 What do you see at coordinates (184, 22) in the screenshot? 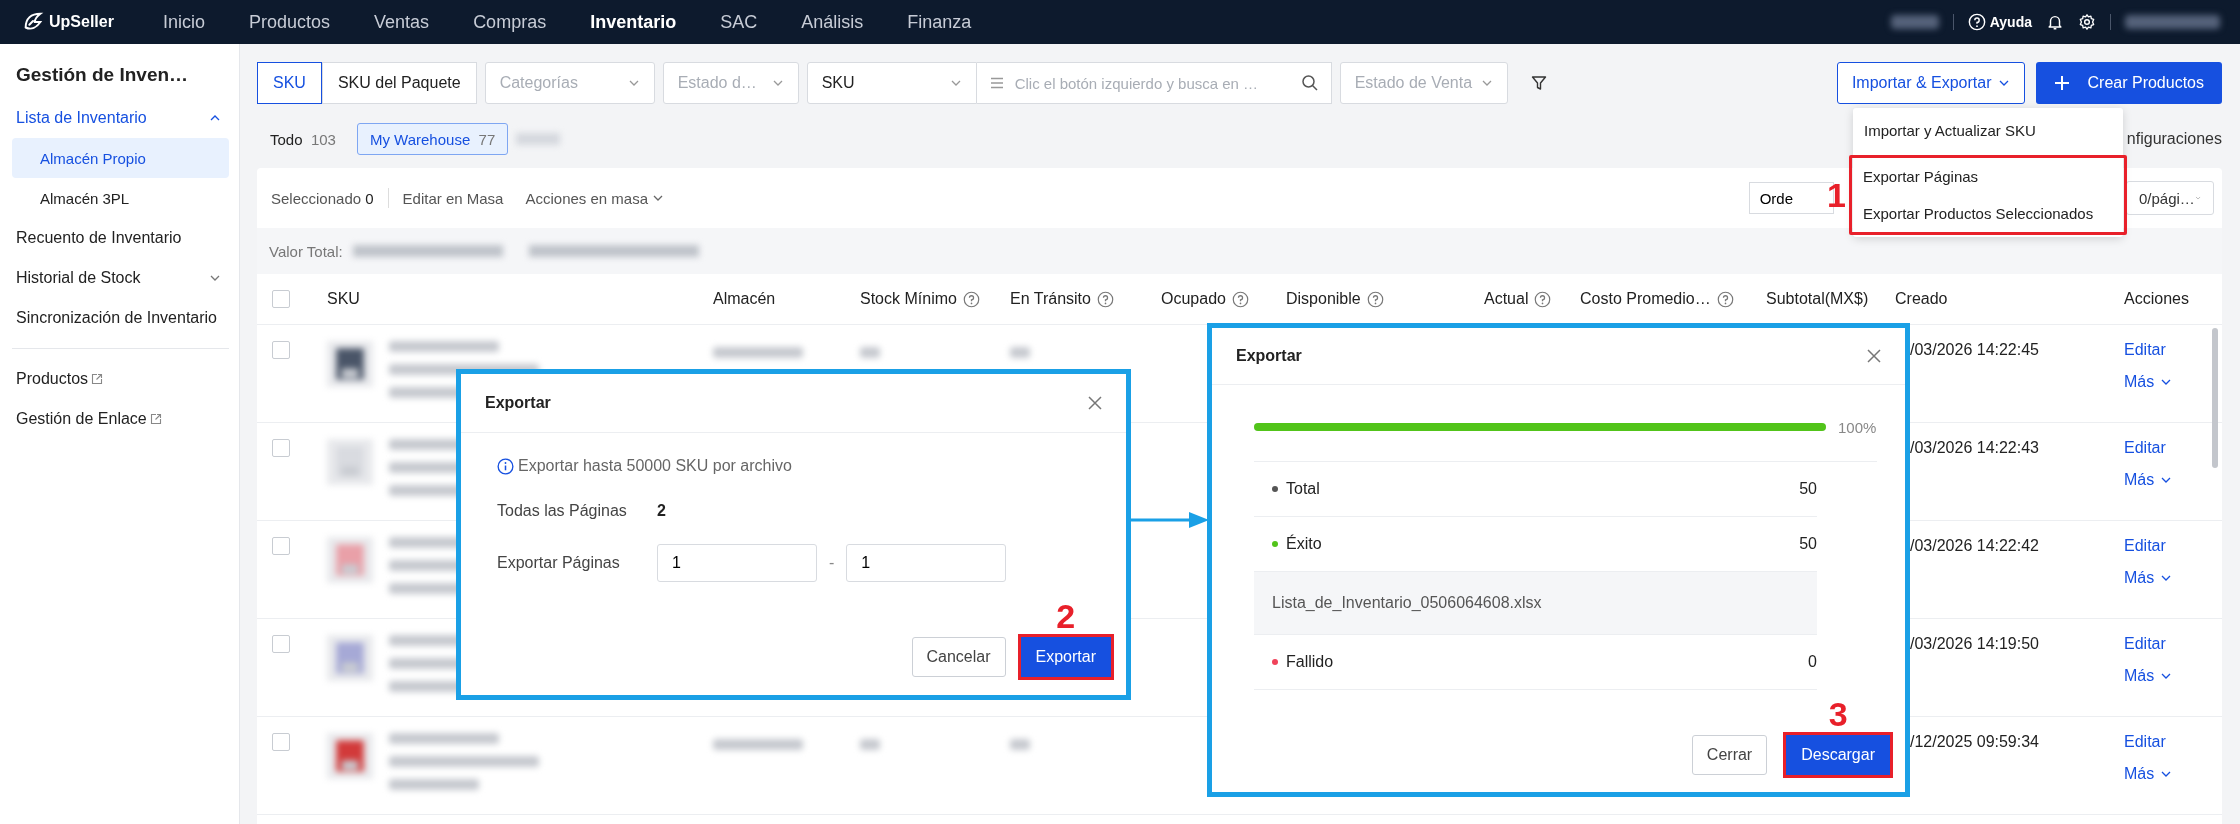
I see `nav-tab: Inicio` at bounding box center [184, 22].